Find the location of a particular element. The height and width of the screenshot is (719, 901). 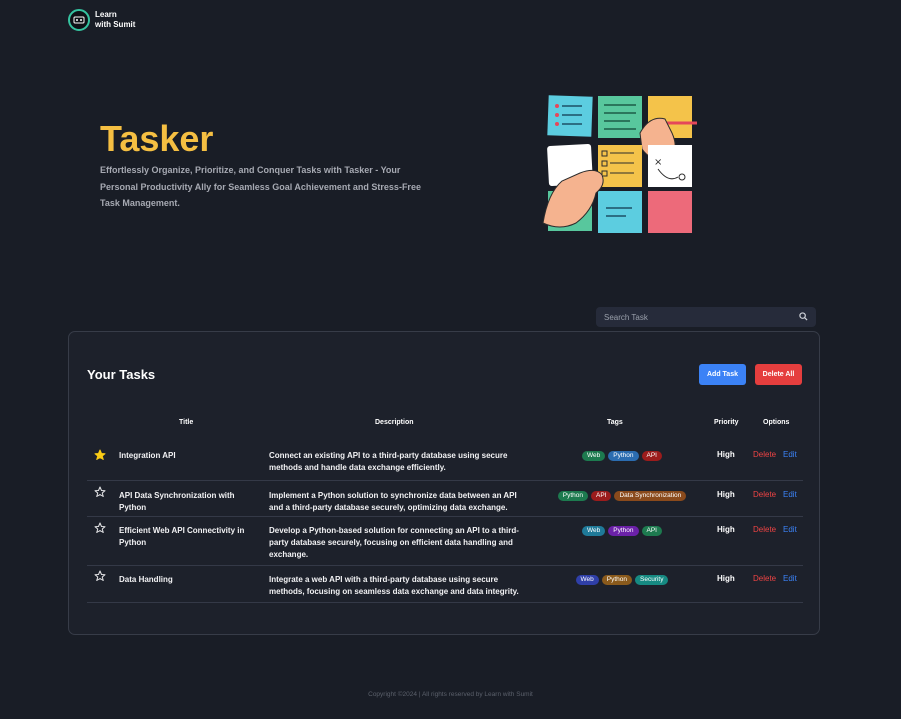

brand-line-2: with Sumit is located at coordinates (115, 24).